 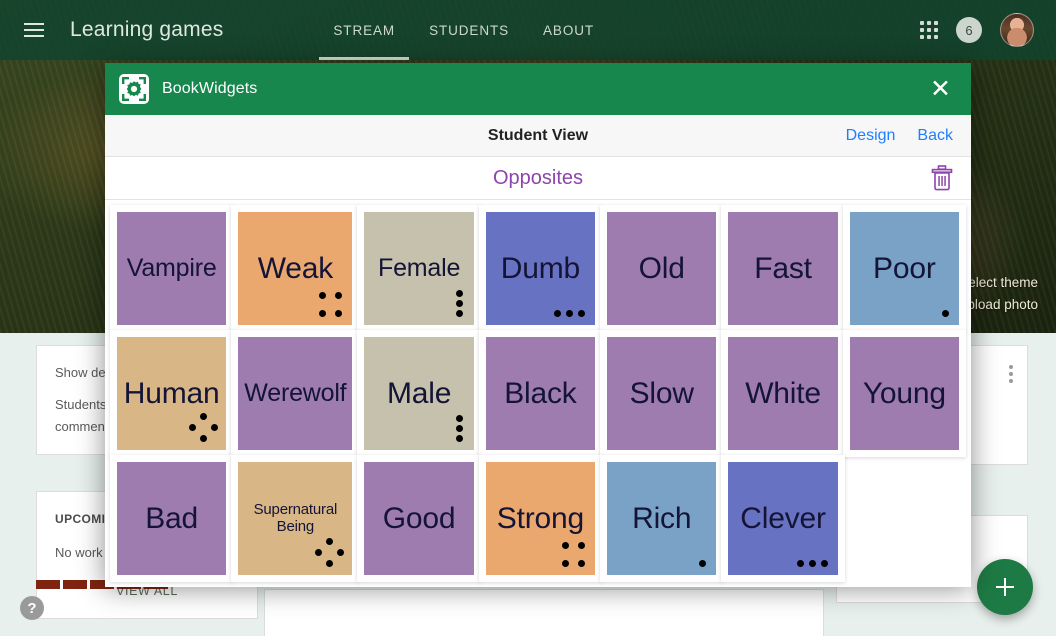 I want to click on board-tile-label: Old, so click(x=661, y=268).